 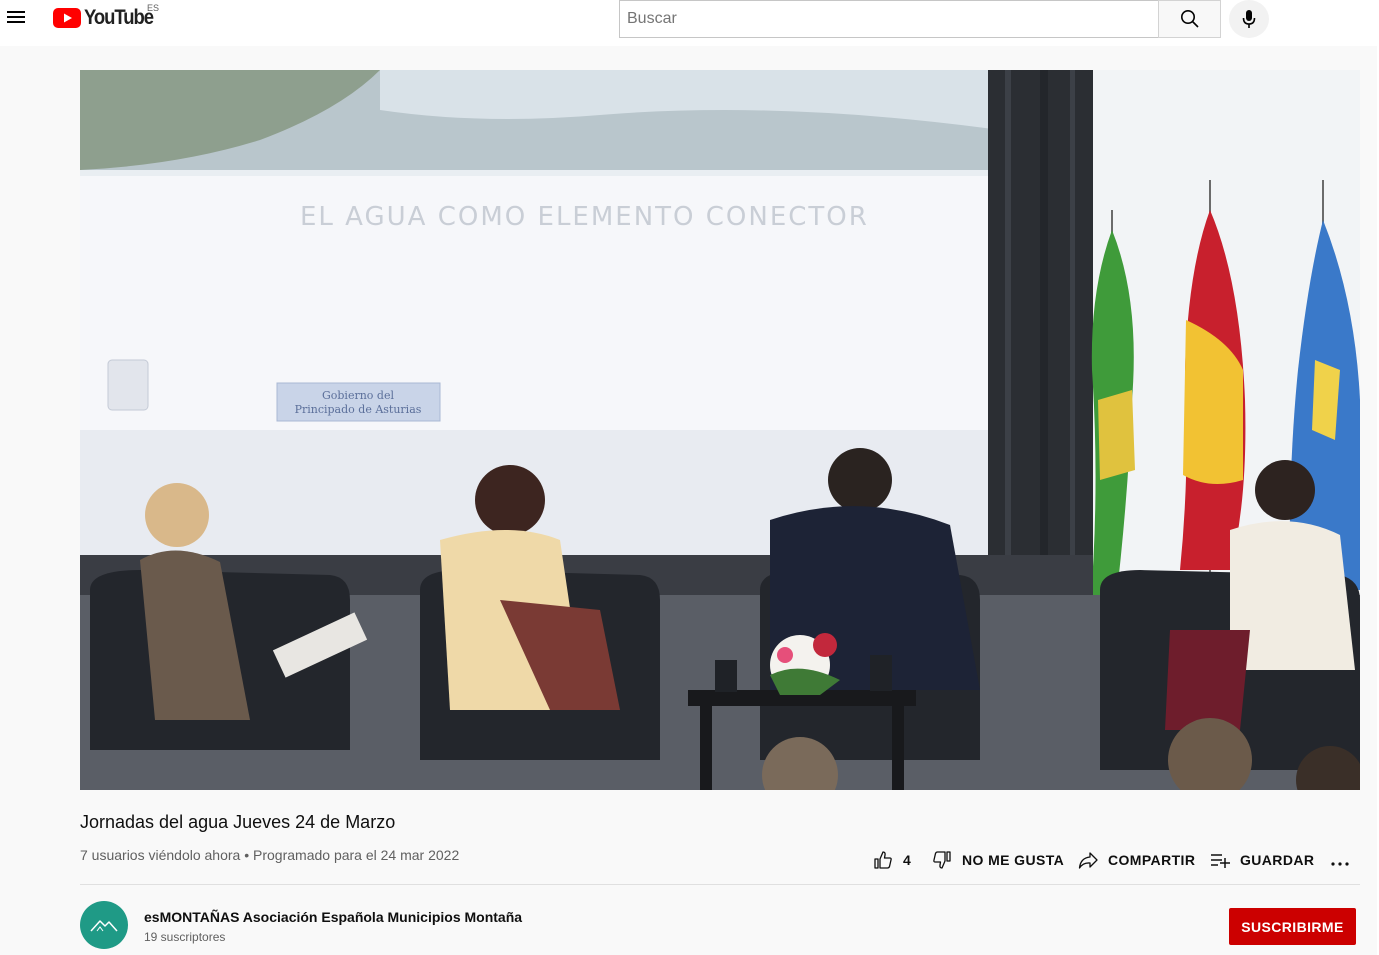 I want to click on dislike-button: NO ME GUSTA, so click(x=998, y=860).